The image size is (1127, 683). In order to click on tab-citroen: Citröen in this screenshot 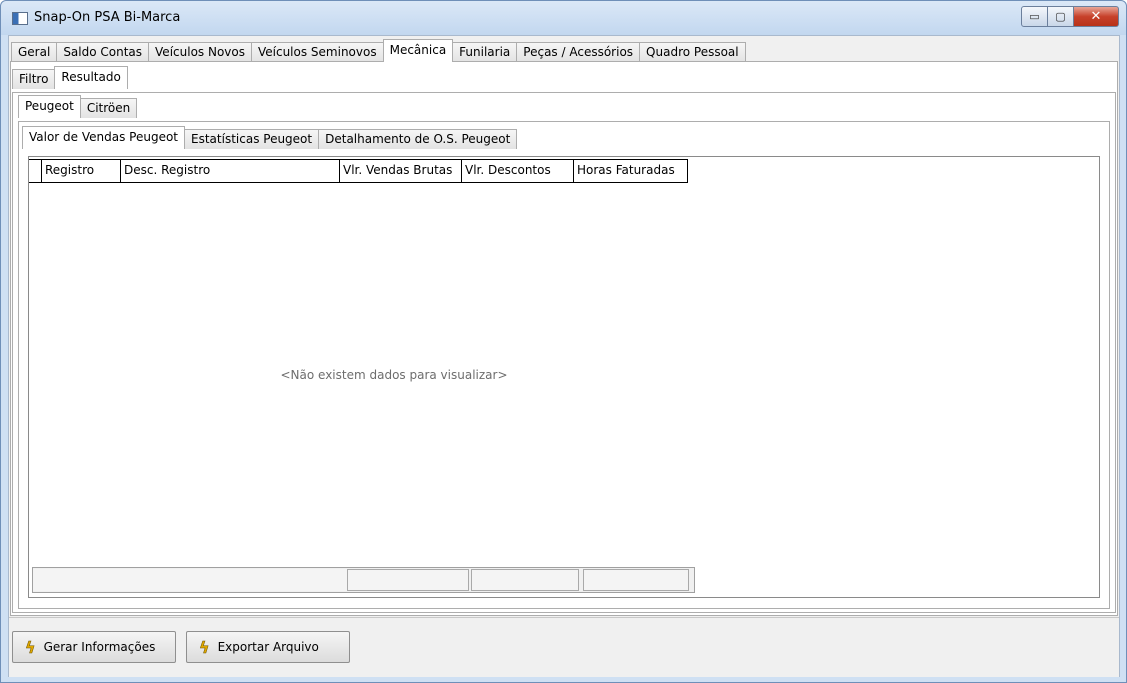, I will do `click(108, 108)`.